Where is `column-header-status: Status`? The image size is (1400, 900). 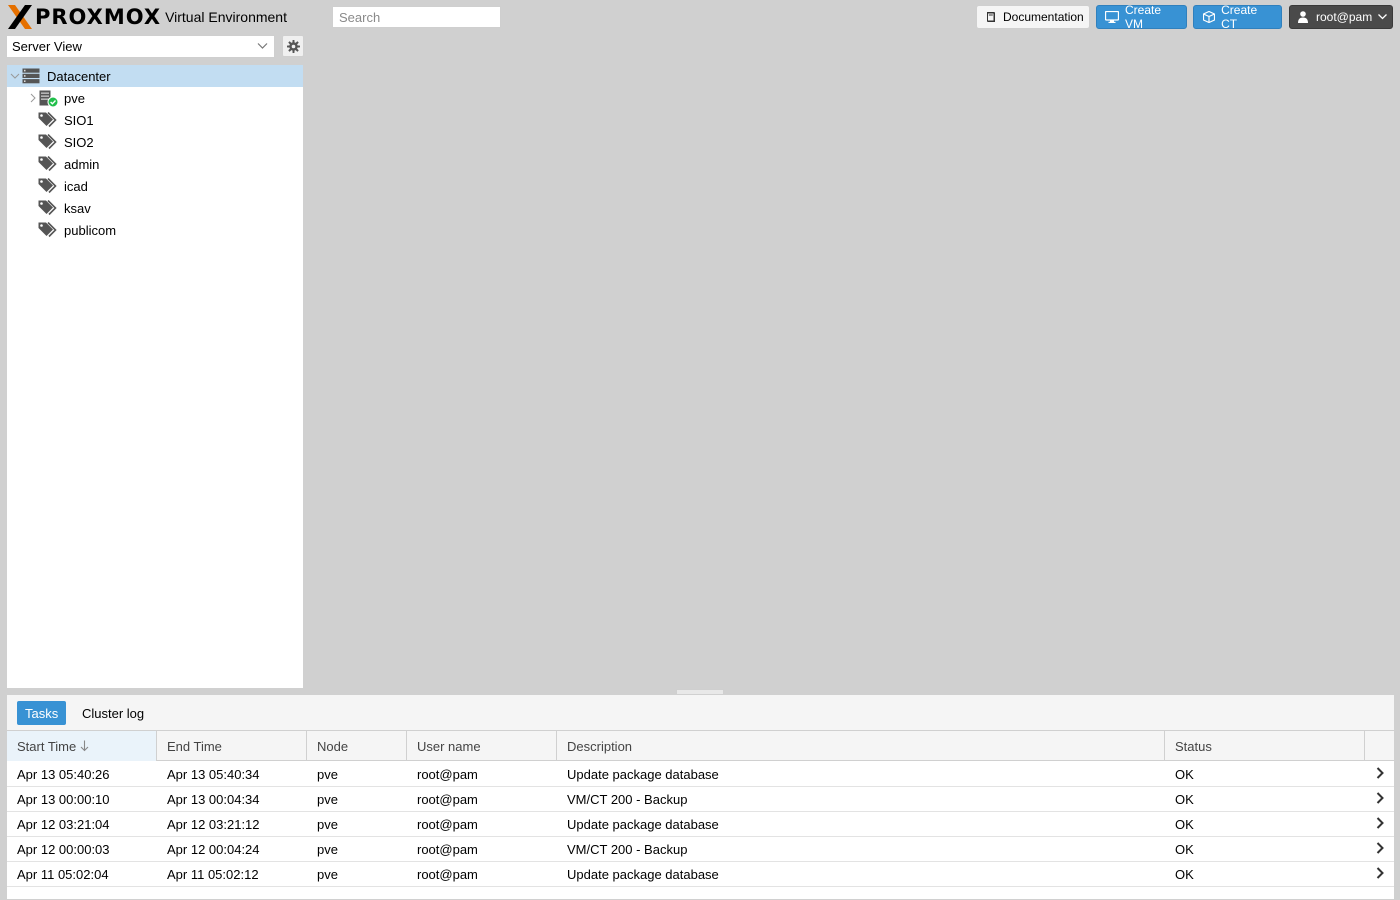 column-header-status: Status is located at coordinates (1265, 746).